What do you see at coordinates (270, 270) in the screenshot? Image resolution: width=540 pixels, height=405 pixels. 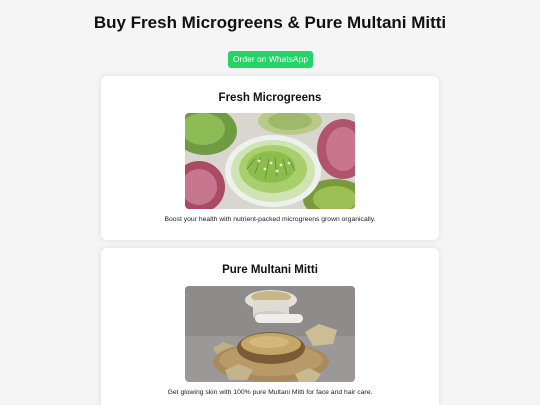 I see `product-title: Pure Multani Mitti` at bounding box center [270, 270].